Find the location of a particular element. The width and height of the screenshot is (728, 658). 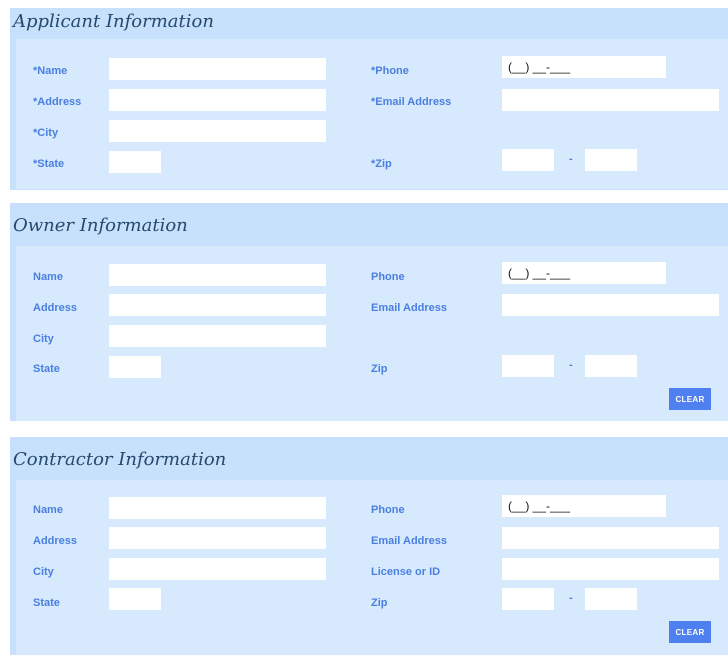

applicant-city-label: *City is located at coordinates (46, 133).